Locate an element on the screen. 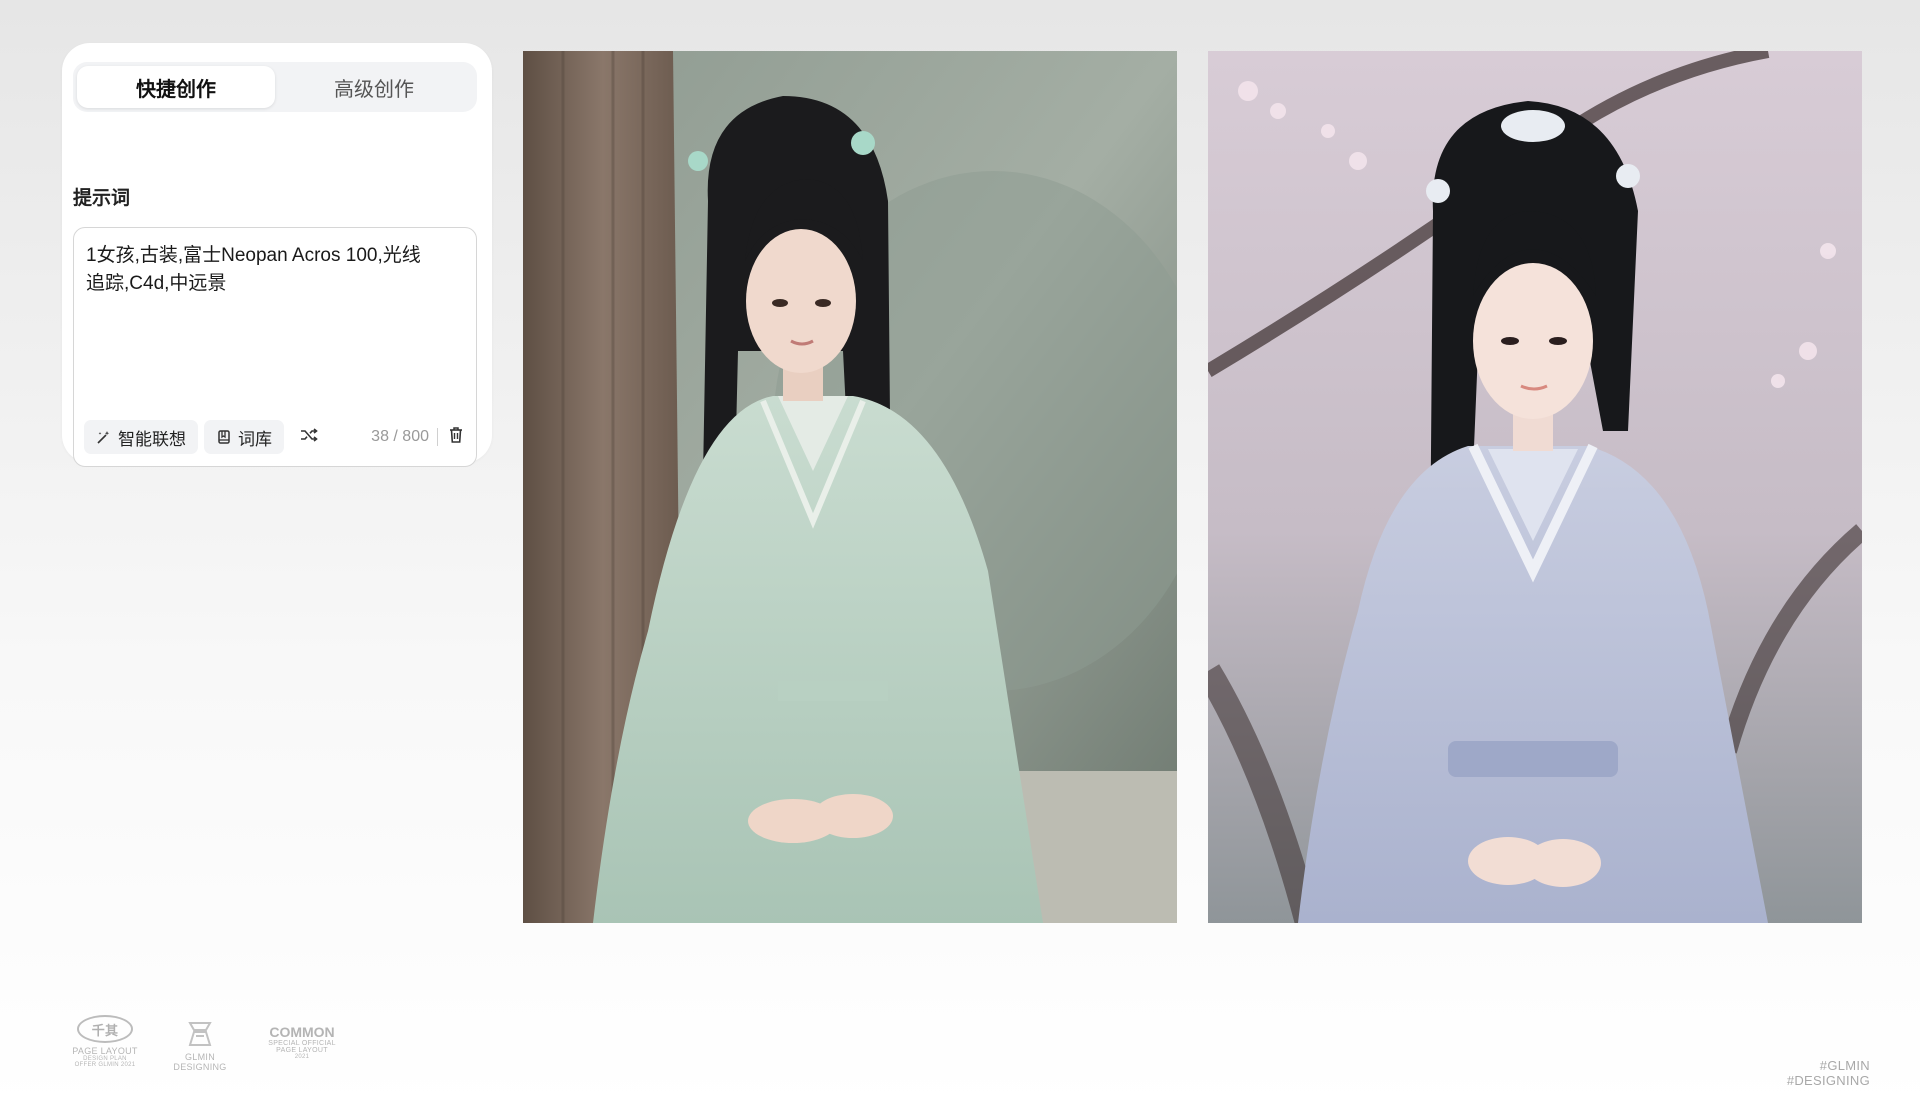 The width and height of the screenshot is (1920, 1109). shuffle-icon is located at coordinates (309, 437).